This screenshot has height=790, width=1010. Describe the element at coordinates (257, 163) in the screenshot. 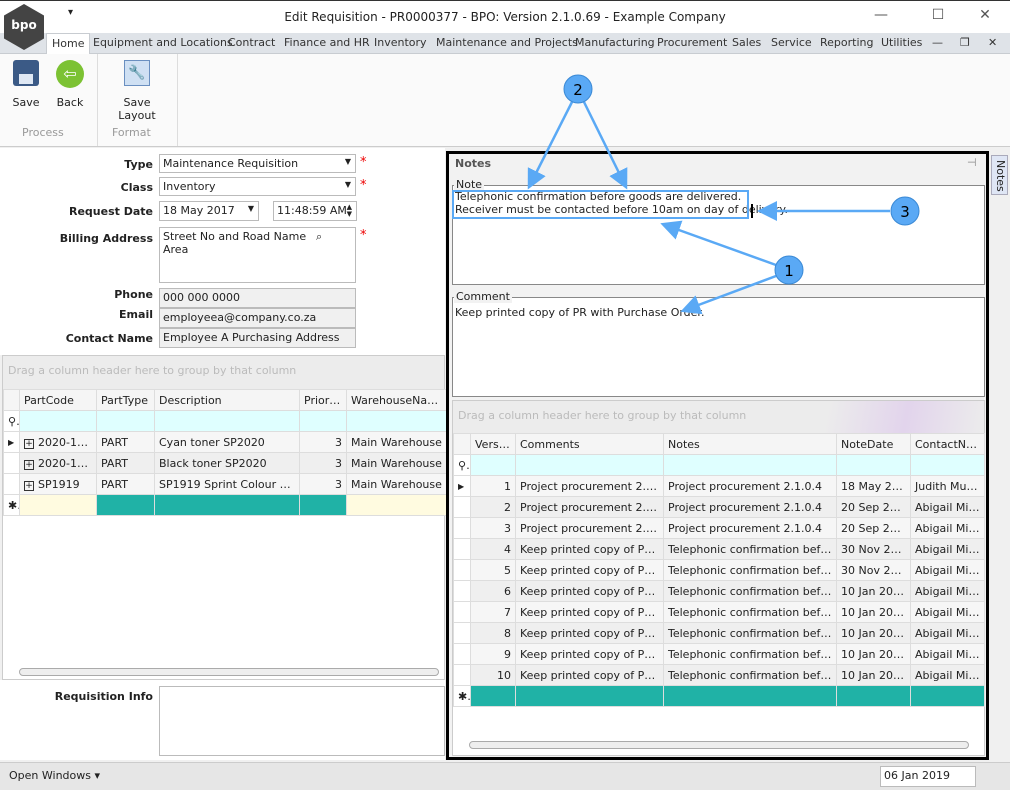

I see `type-select: Maintenance Requisition ▼` at that location.